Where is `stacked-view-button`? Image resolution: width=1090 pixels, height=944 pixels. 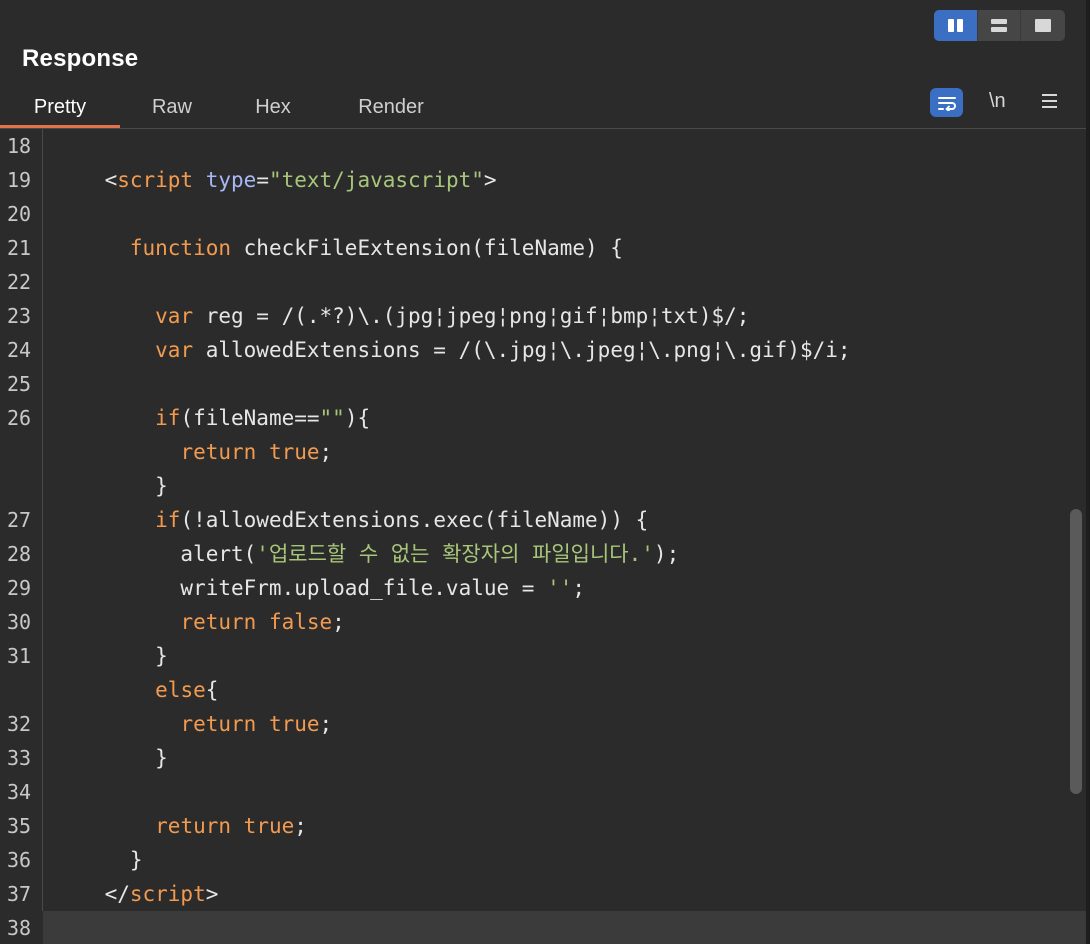
stacked-view-button is located at coordinates (1000, 25).